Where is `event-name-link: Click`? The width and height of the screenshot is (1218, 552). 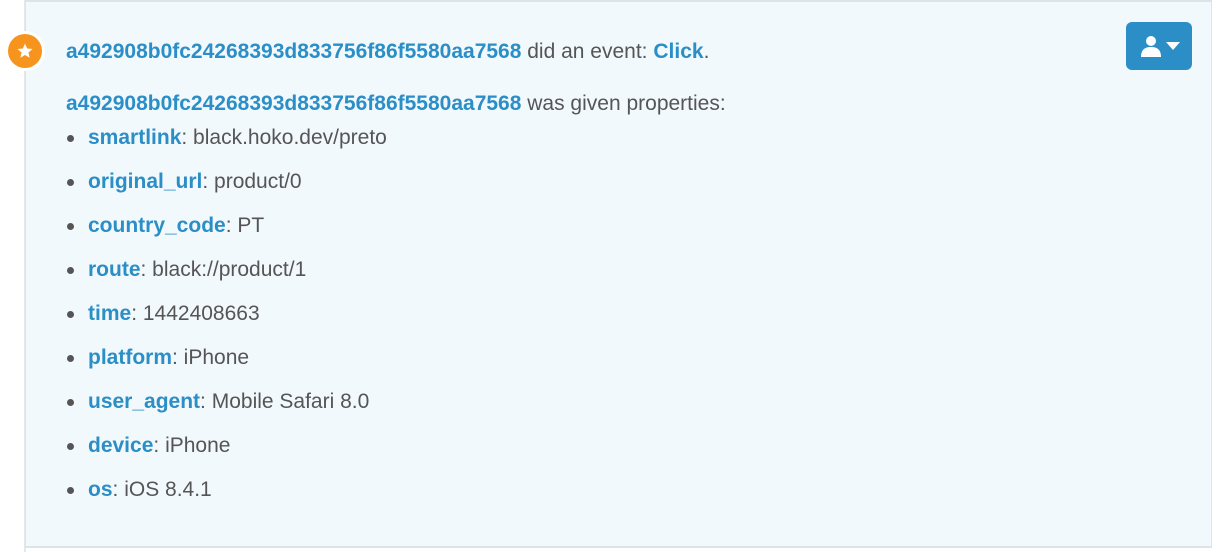 event-name-link: Click is located at coordinates (678, 51).